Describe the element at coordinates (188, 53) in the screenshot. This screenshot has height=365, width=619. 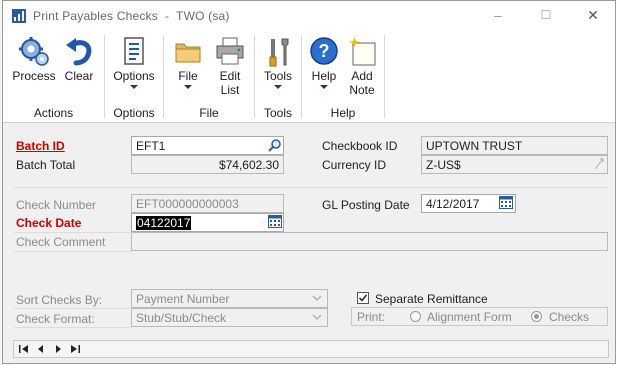
I see `folder-icon` at that location.